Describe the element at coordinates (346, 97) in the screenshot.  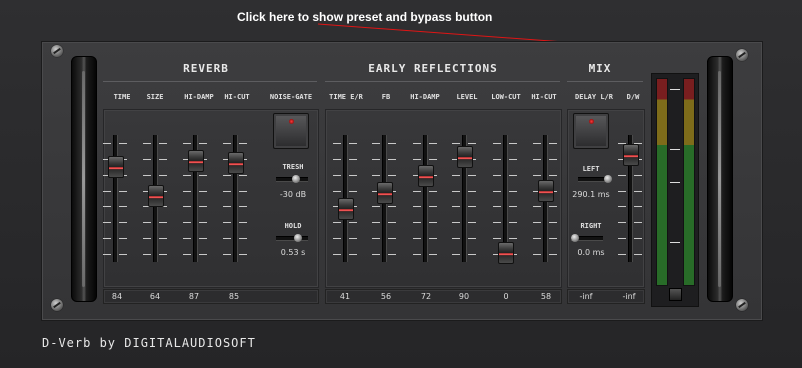
I see `label-time-er: TIME E/R` at that location.